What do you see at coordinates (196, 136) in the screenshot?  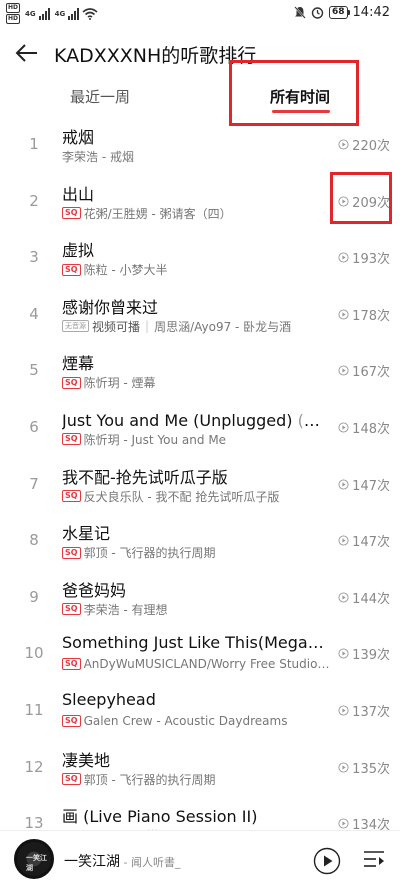 I see `song-title: 戒烟` at bounding box center [196, 136].